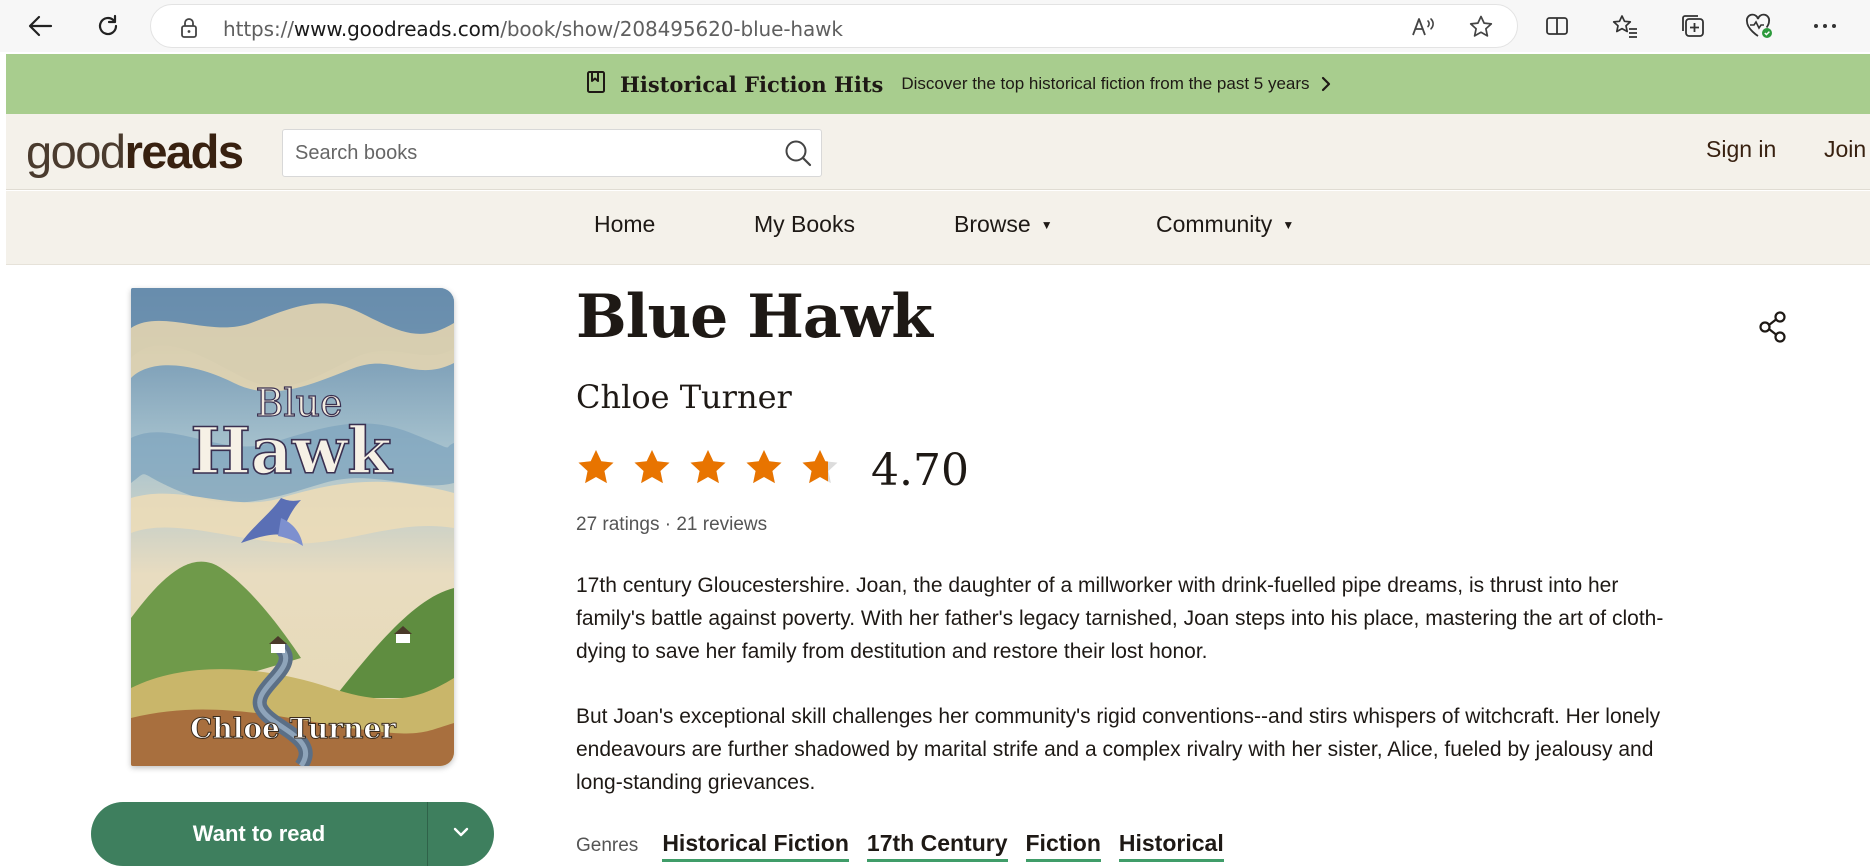  Describe the element at coordinates (1003, 224) in the screenshot. I see `nav-browse: Browse ▼` at that location.